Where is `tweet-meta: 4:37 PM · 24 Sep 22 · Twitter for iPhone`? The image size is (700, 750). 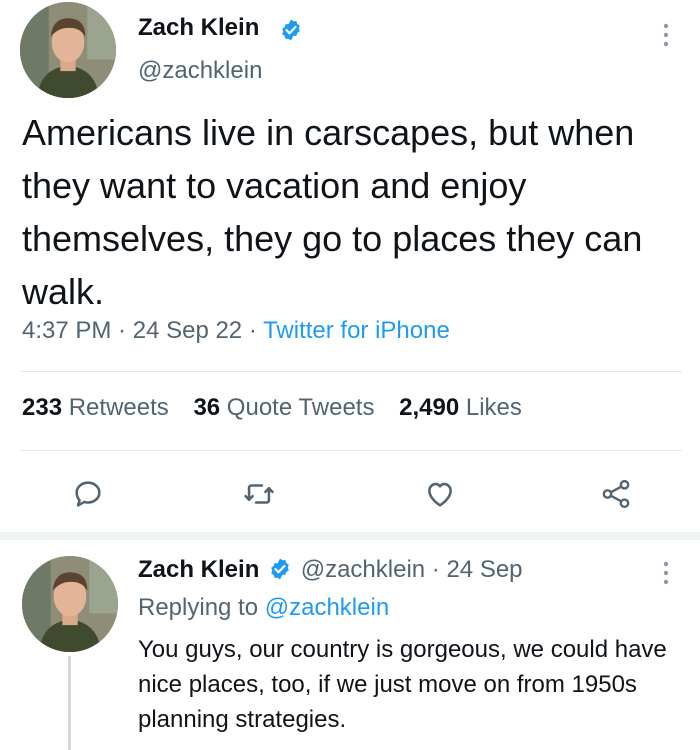 tweet-meta: 4:37 PM · 24 Sep 22 · Twitter for iPhone is located at coordinates (236, 331).